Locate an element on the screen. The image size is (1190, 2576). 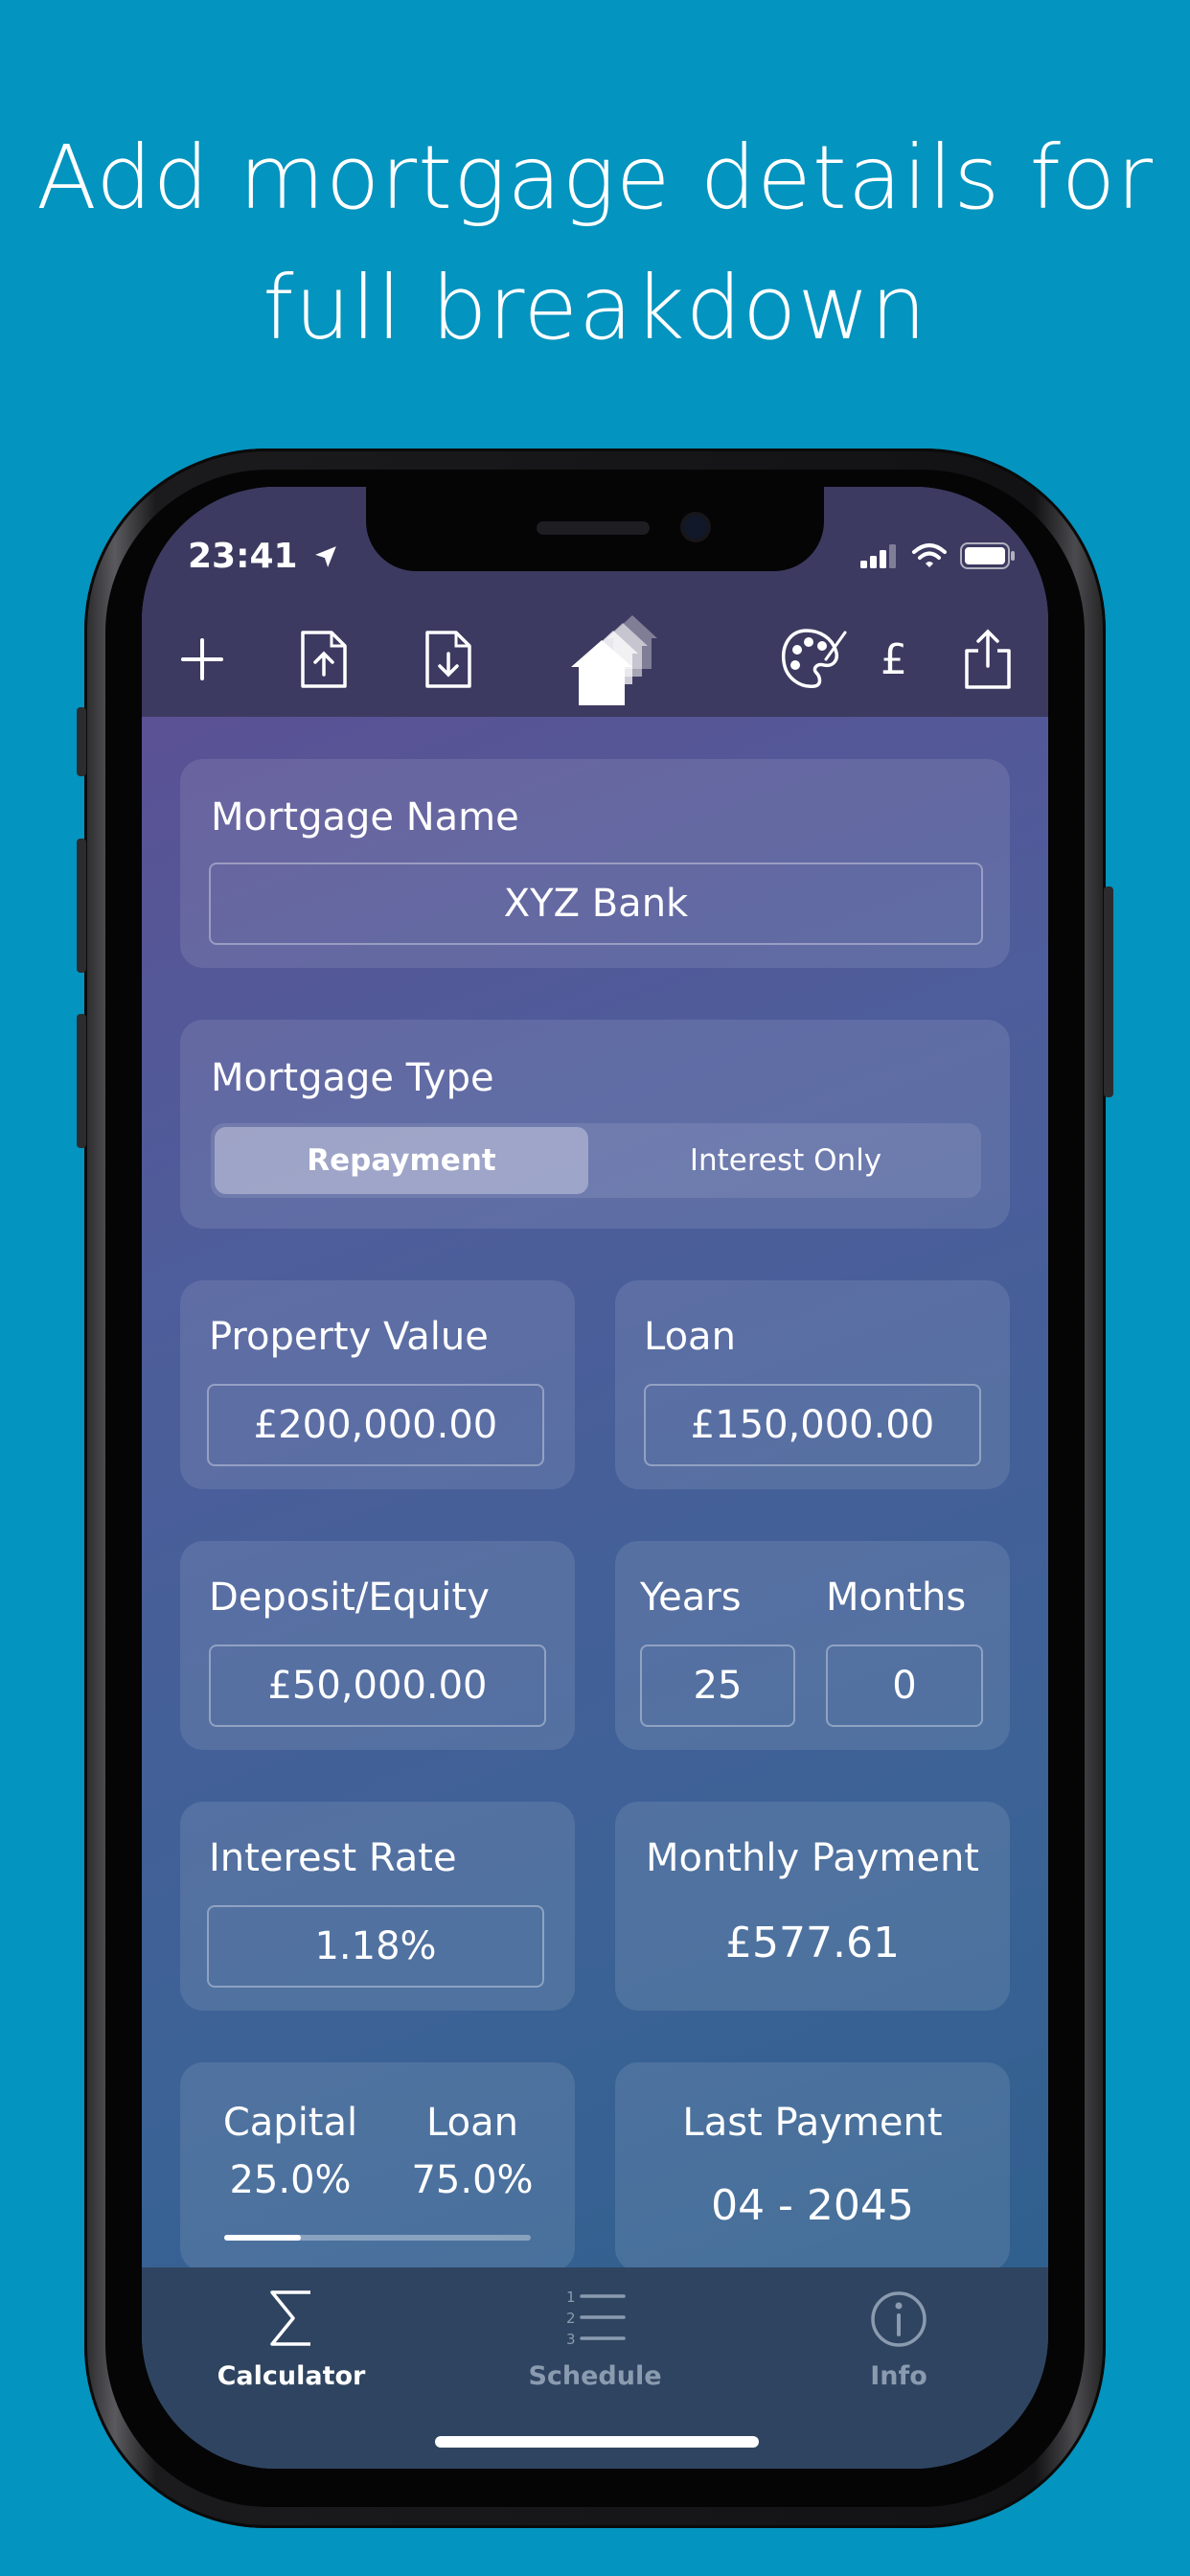
loan-input: £150,000.00 is located at coordinates (812, 1425).